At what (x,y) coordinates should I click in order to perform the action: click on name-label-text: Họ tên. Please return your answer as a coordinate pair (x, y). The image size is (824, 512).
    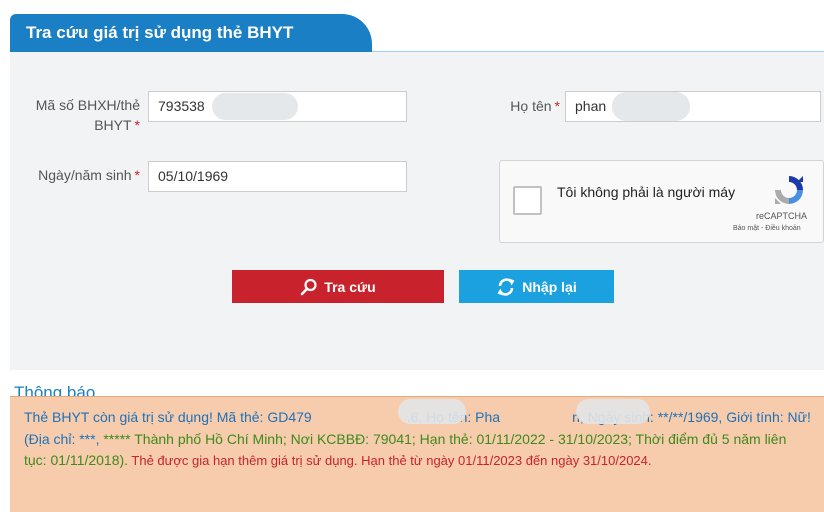
    Looking at the image, I should click on (531, 106).